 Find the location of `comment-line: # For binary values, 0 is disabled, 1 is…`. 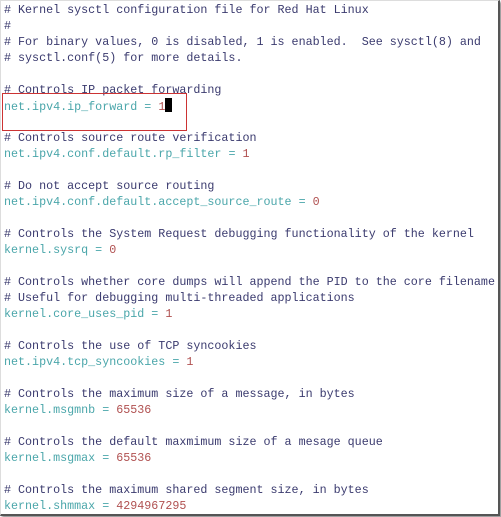

comment-line: # For binary values, 0 is disabled, 1 is… is located at coordinates (249, 42).